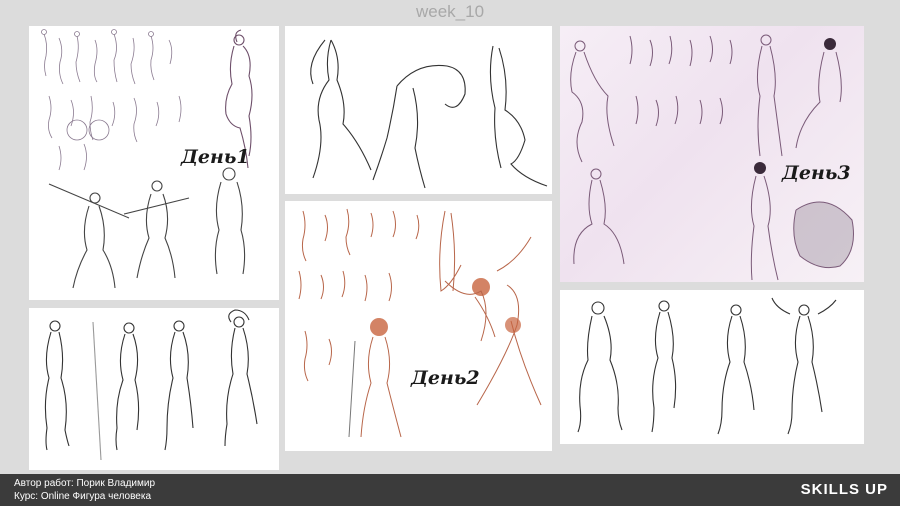  What do you see at coordinates (85, 483) in the screenshot?
I see `author-line: Автор работ: Порик Владимир` at bounding box center [85, 483].